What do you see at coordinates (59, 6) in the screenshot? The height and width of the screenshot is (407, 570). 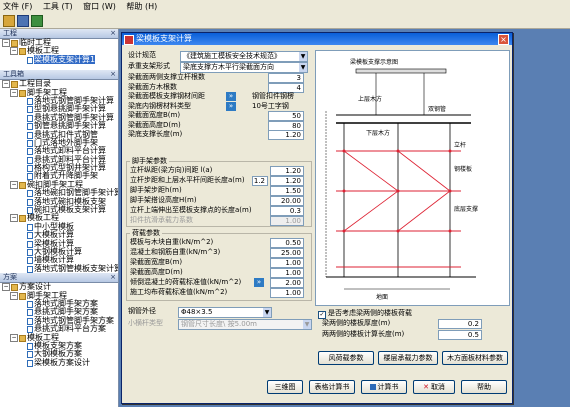 I see `menu-tools: 工具 (T)` at bounding box center [59, 6].